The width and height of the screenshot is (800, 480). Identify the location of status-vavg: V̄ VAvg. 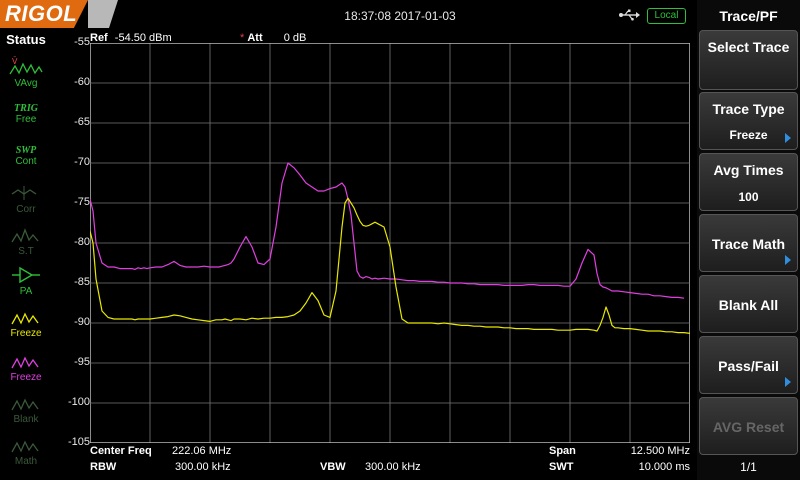
(26, 75).